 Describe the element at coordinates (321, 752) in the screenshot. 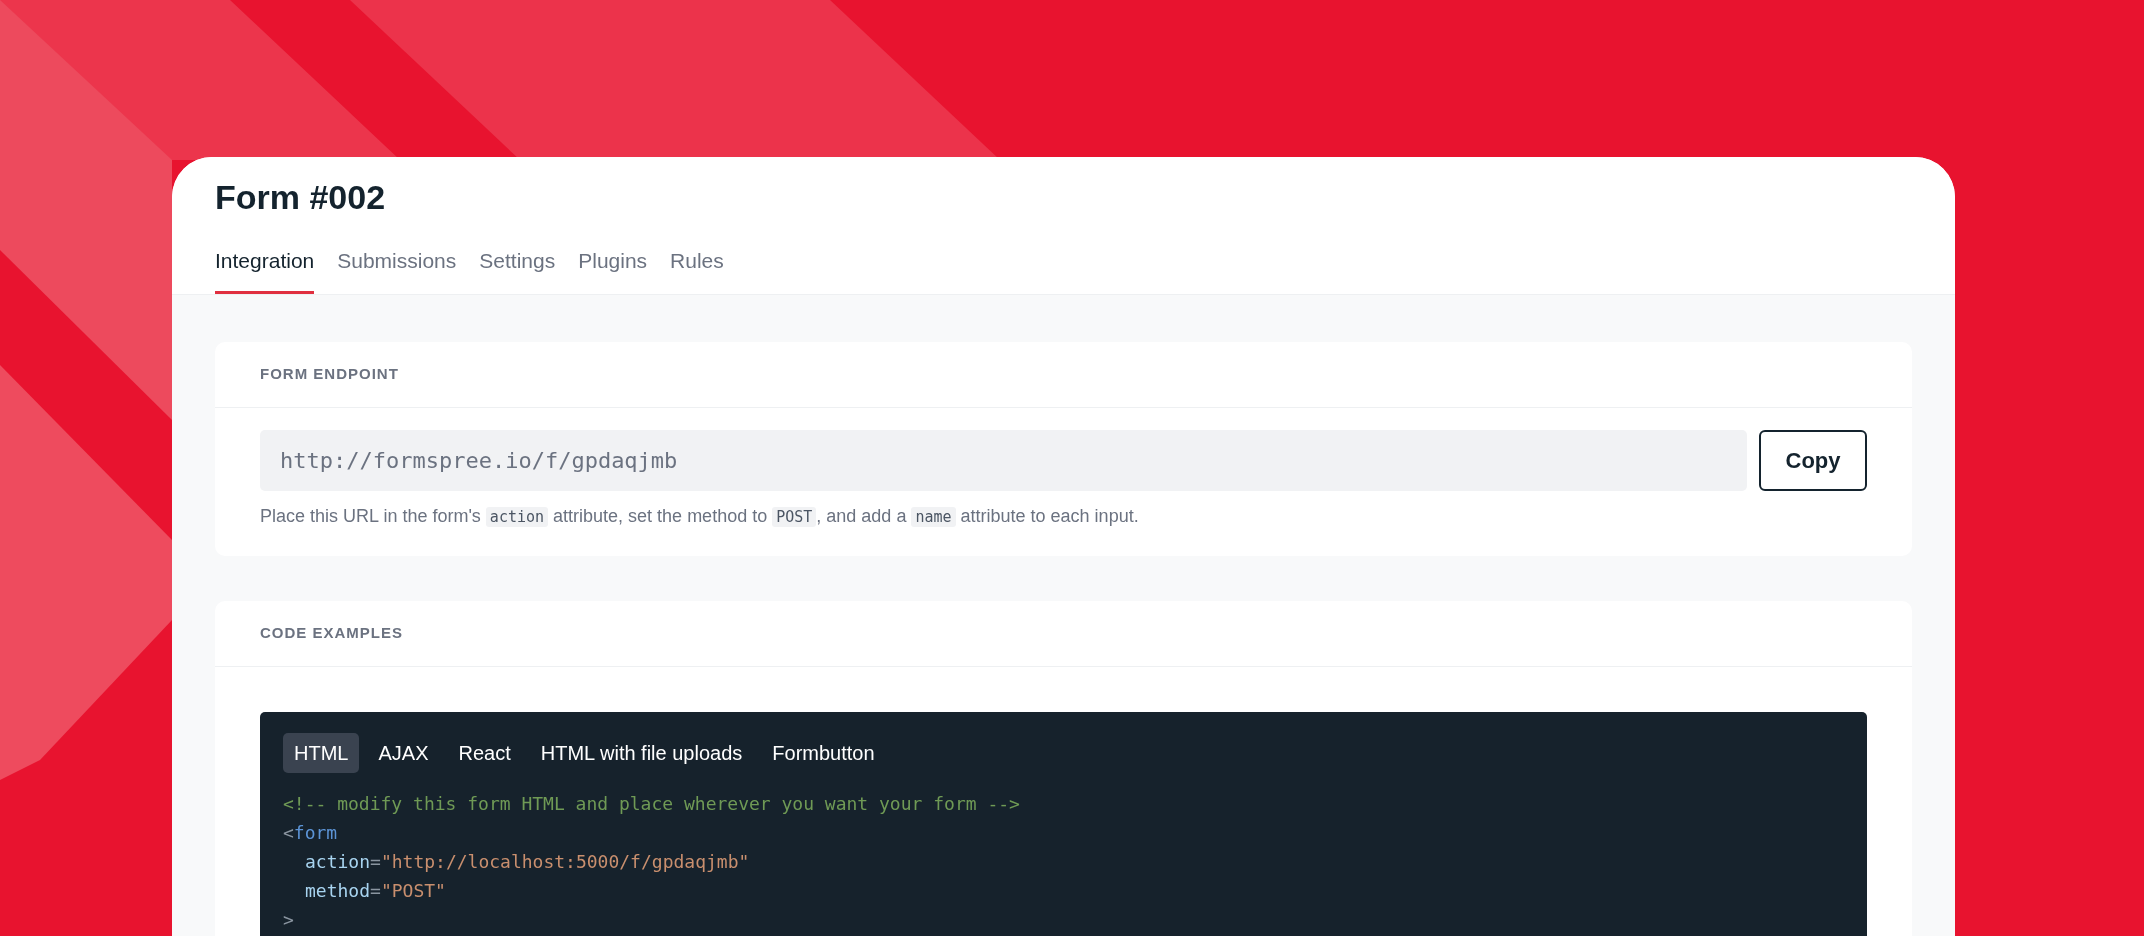

I see `code-tab: HTML` at that location.